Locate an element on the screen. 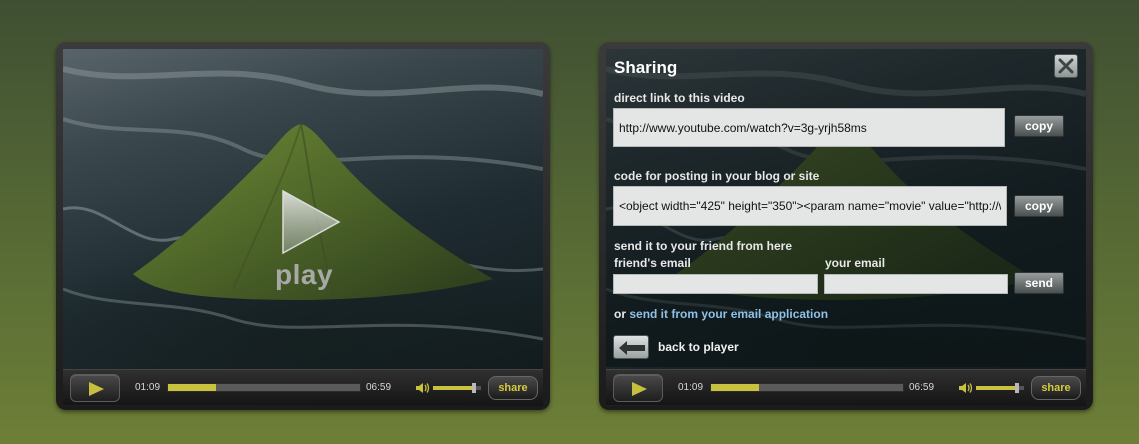 The height and width of the screenshot is (444, 1139). friend-email-input is located at coordinates (715, 284).